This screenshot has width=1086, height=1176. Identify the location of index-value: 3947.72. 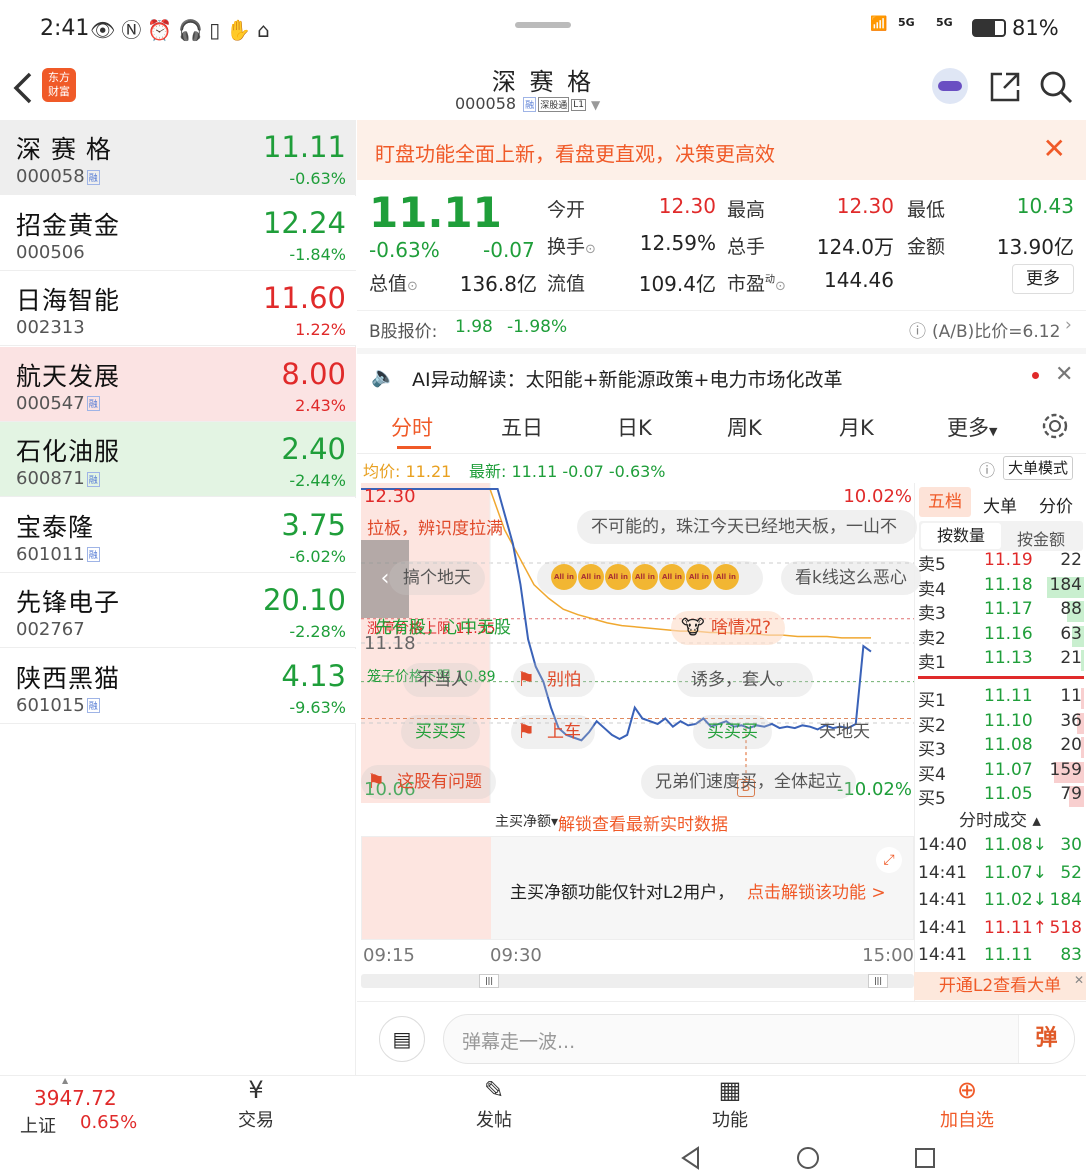
(75, 1098).